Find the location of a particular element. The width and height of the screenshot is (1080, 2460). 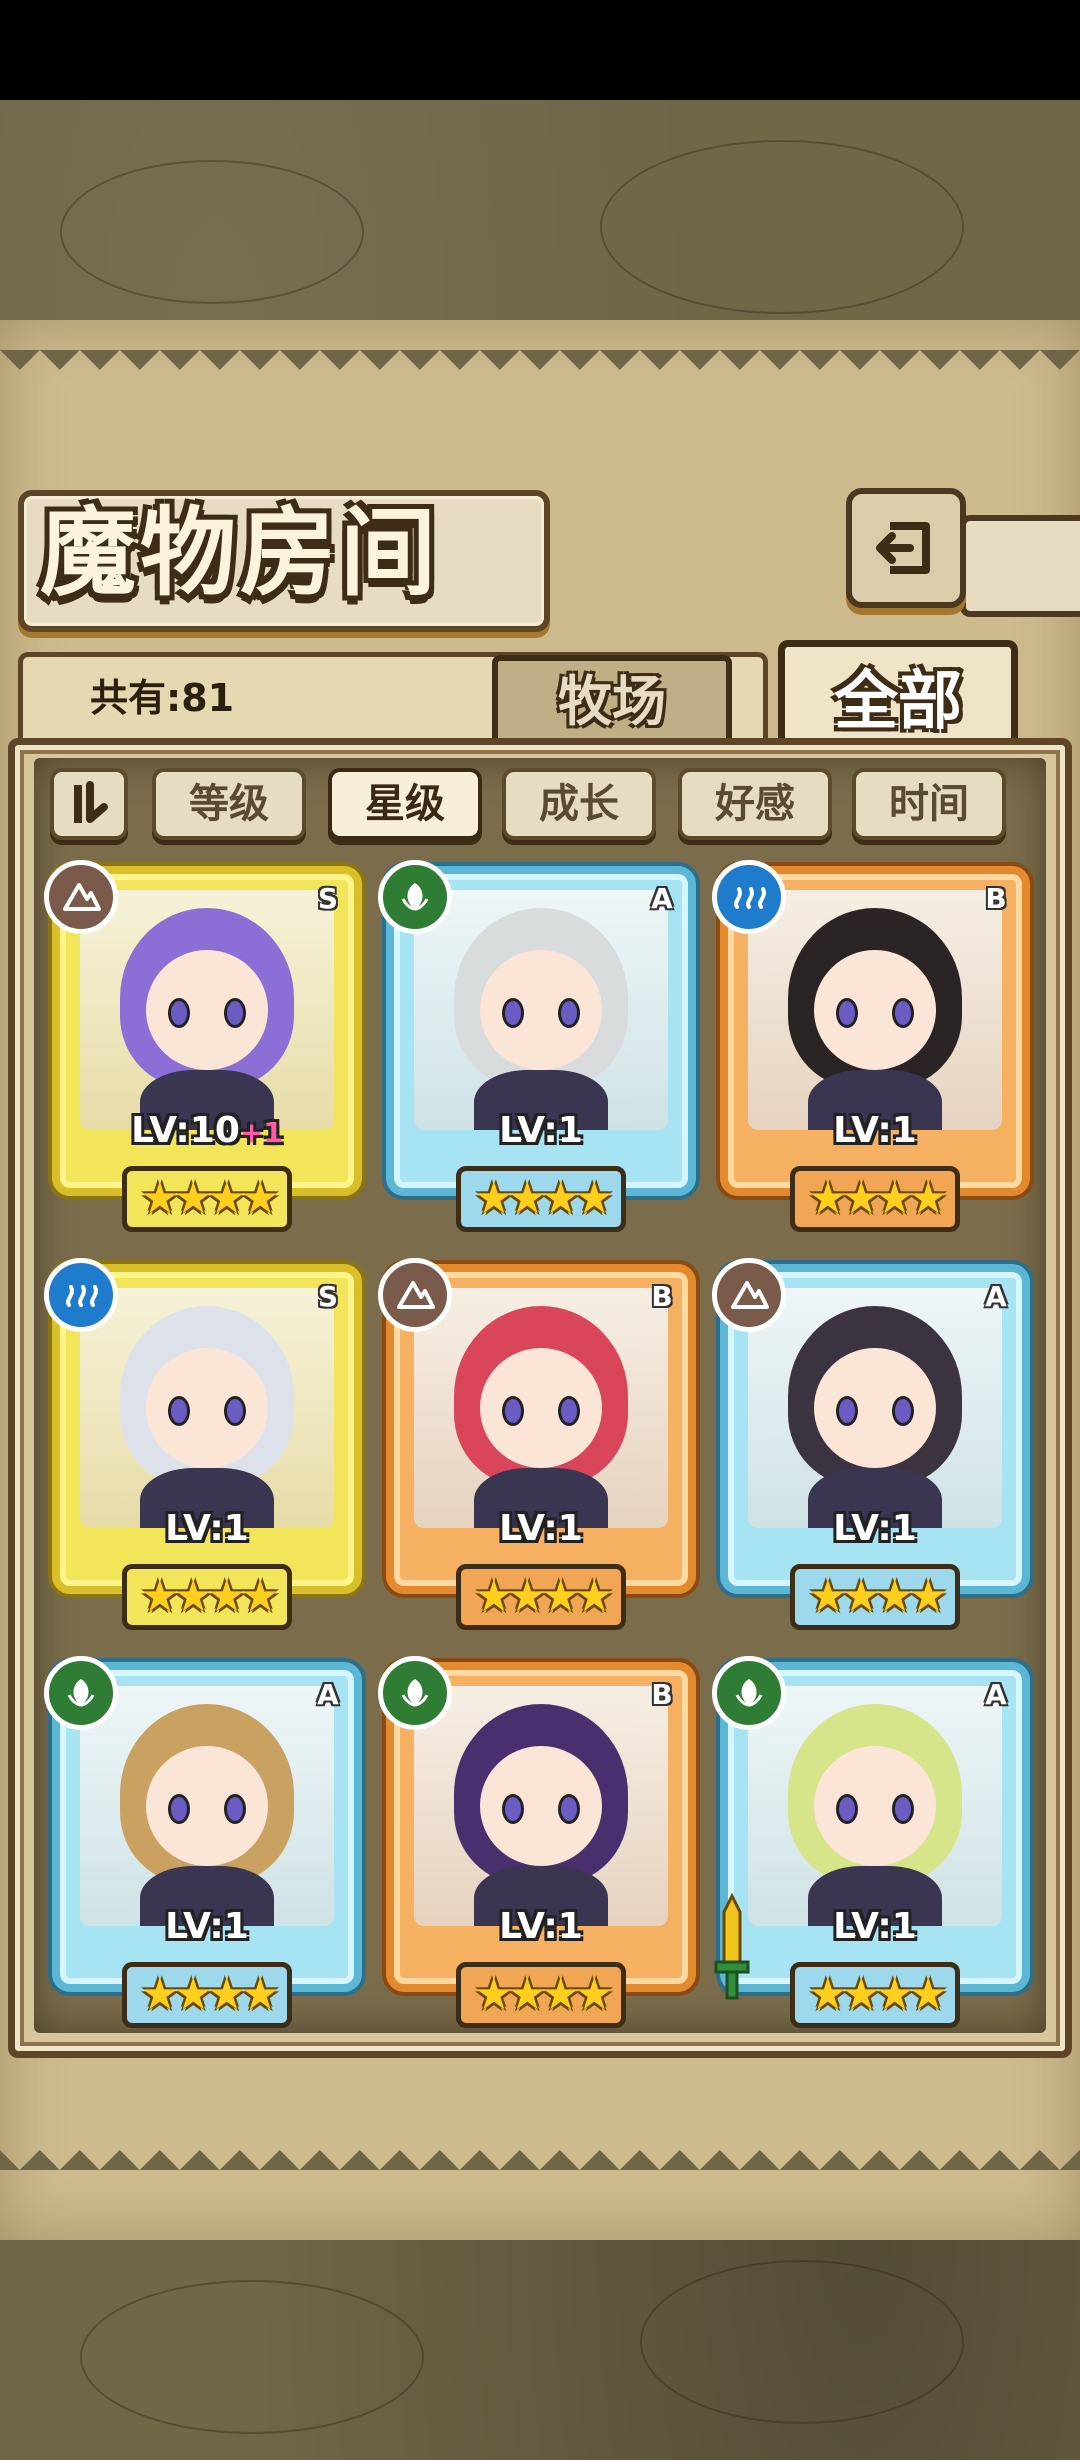

zigzag-border-bottom is located at coordinates (540, 2150).